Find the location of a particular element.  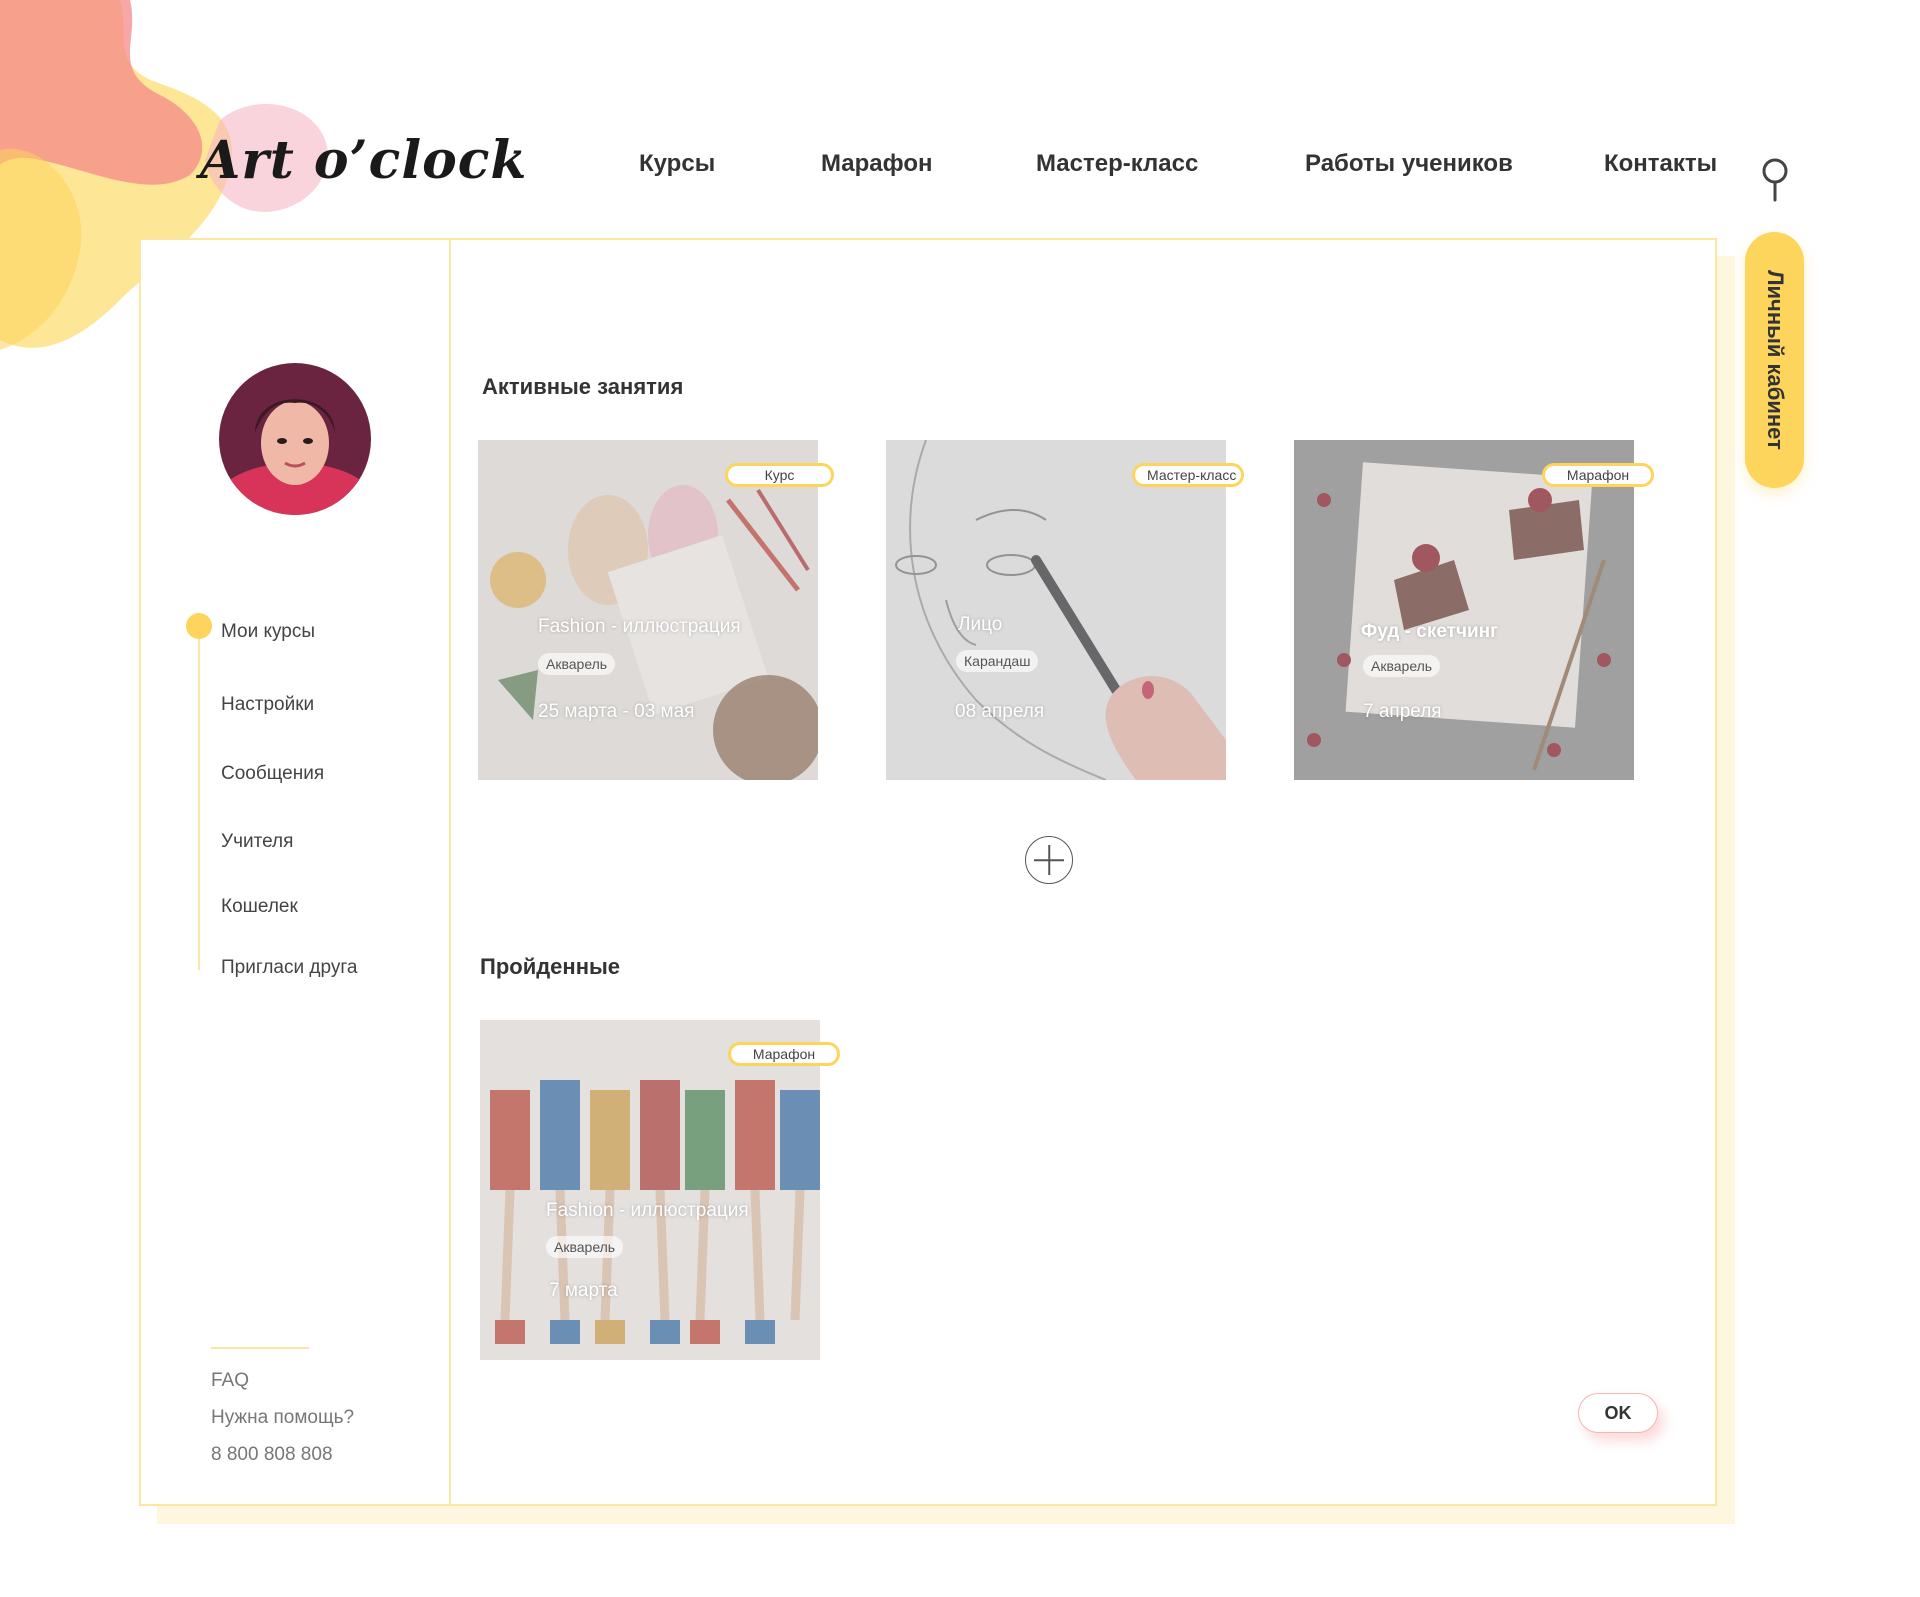

personal-cabinet-label: Личный кабинет is located at coordinates (1775, 360).